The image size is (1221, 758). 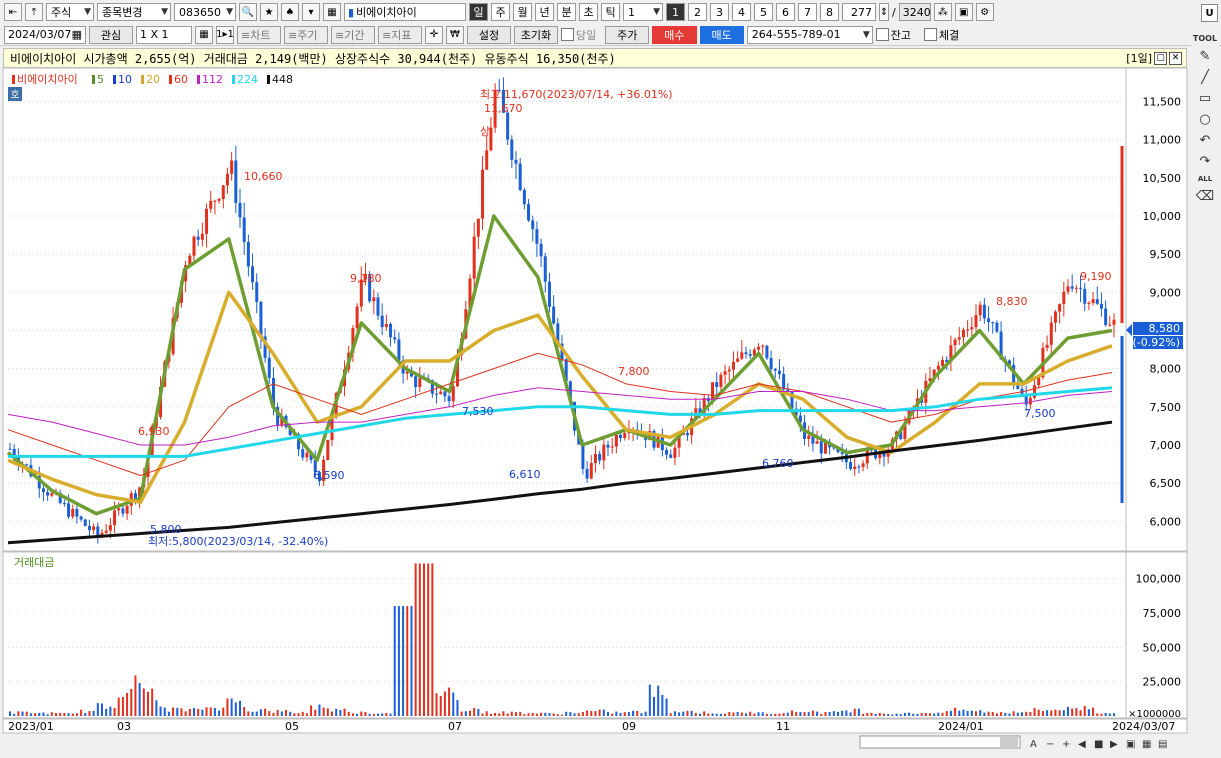 What do you see at coordinates (719, 12) in the screenshot?
I see `num-3: 3` at bounding box center [719, 12].